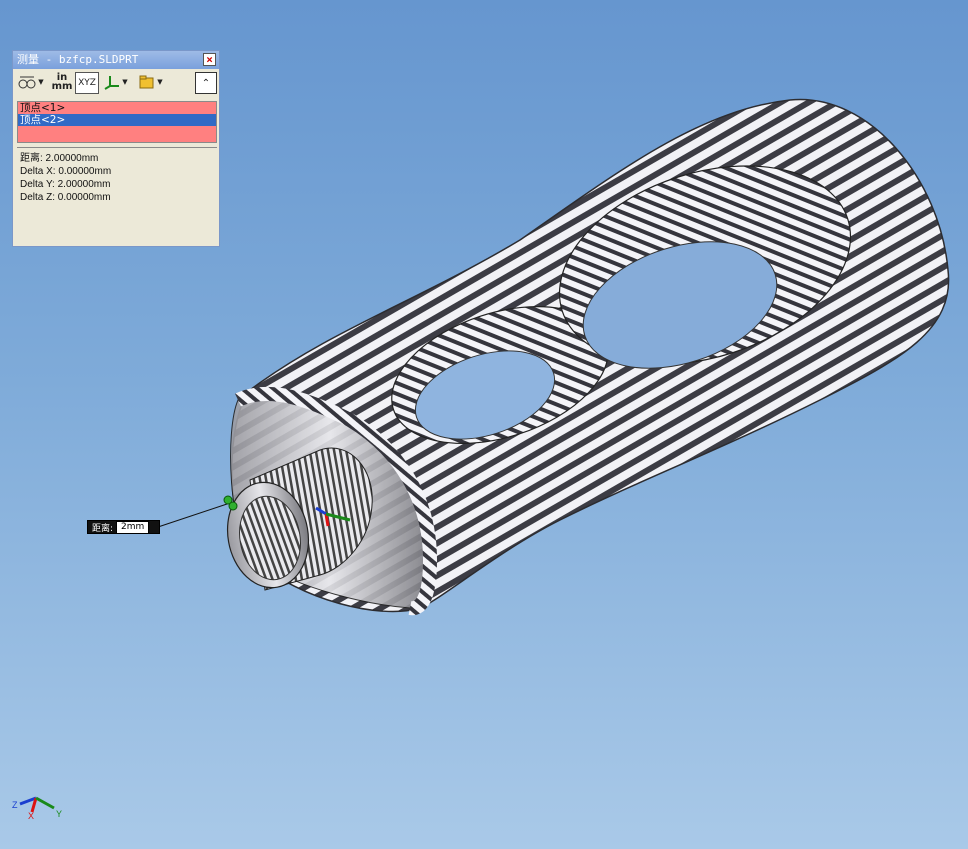  What do you see at coordinates (65, 197) in the screenshot?
I see `result-delta-z: Delta Z: 0.00000mm` at bounding box center [65, 197].